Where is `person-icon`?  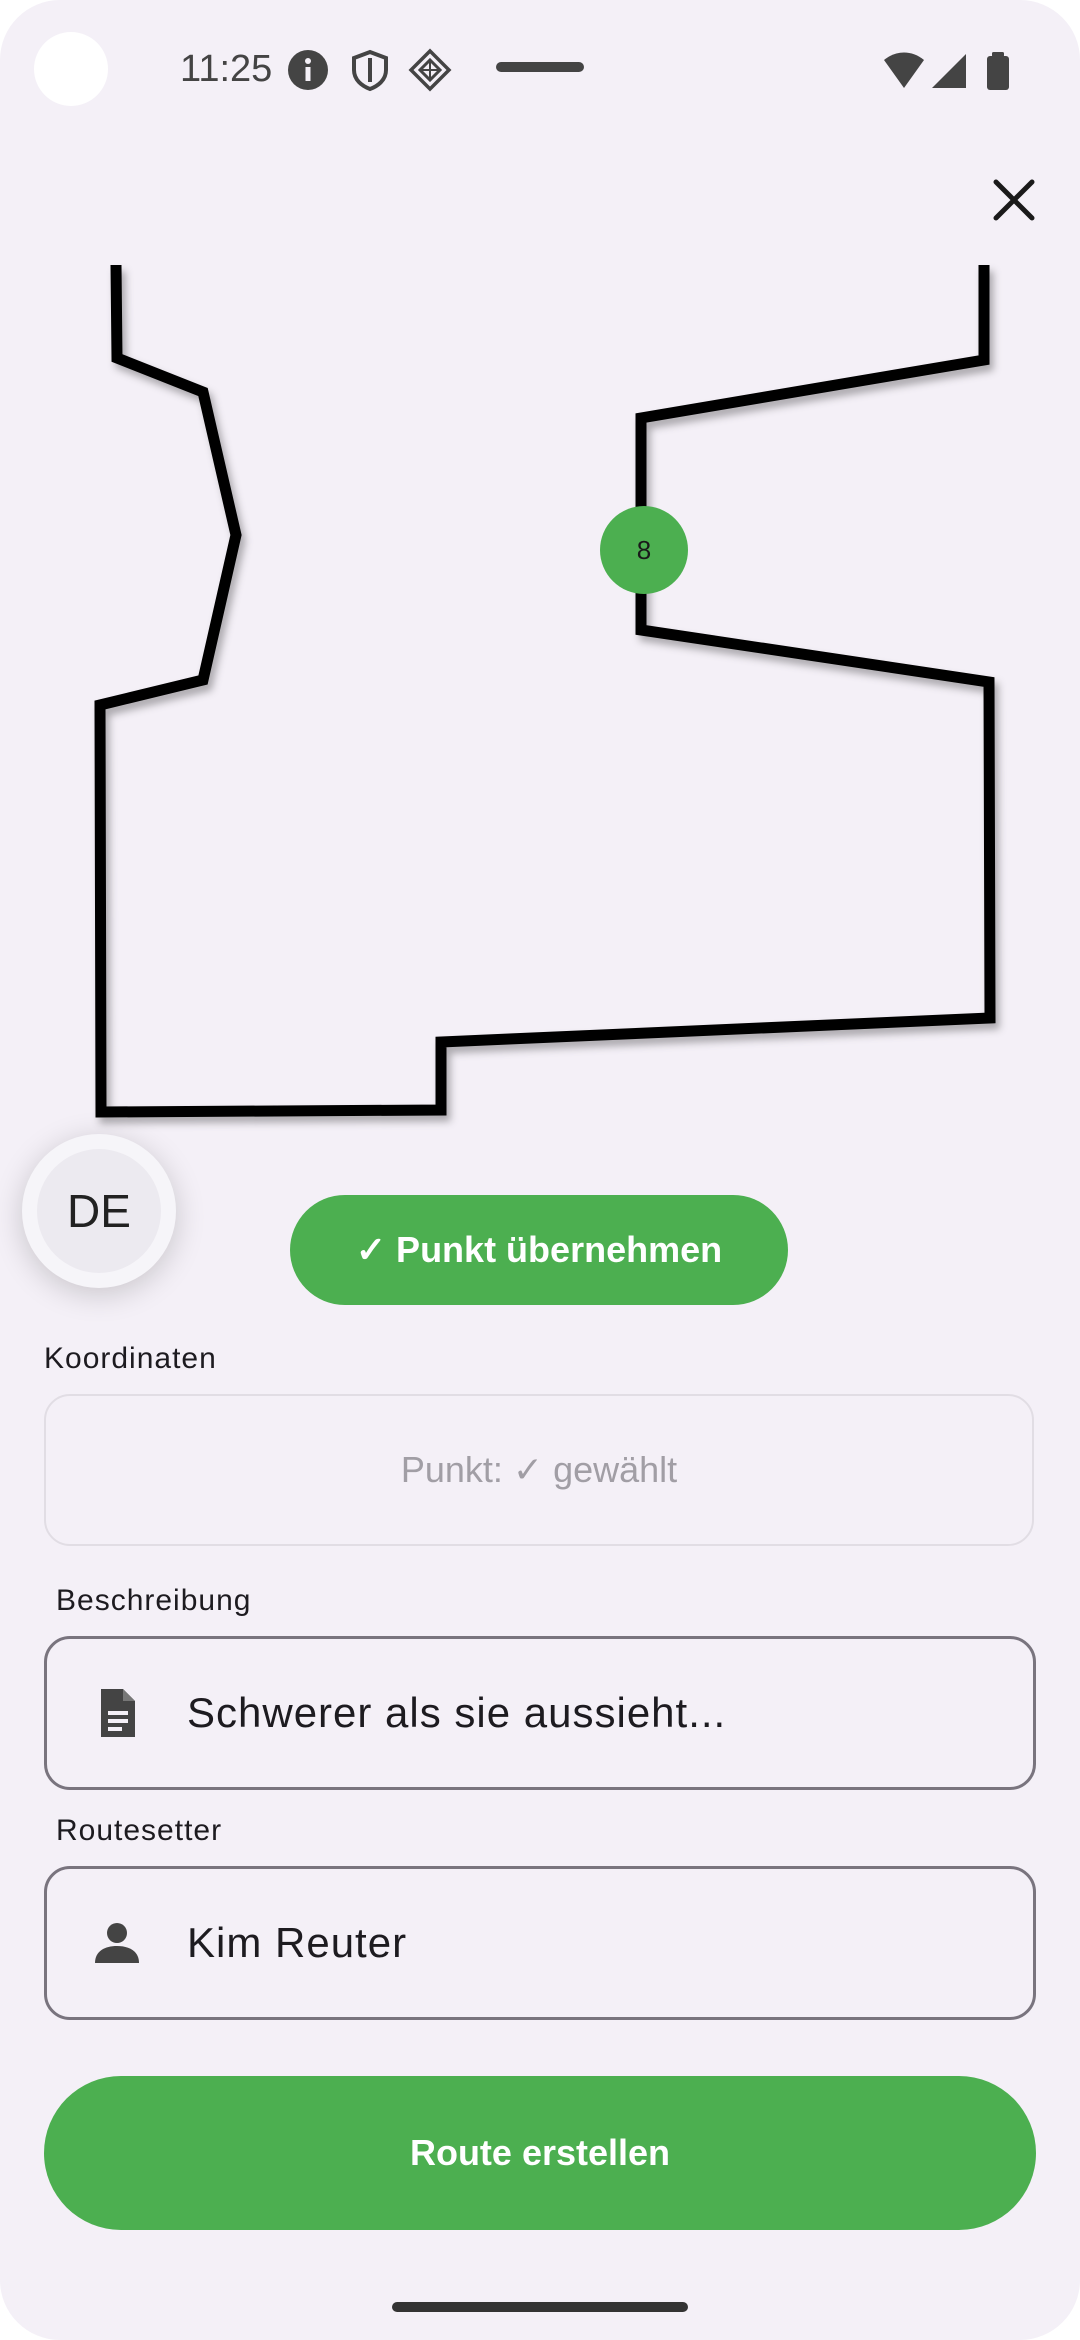 person-icon is located at coordinates (117, 1943).